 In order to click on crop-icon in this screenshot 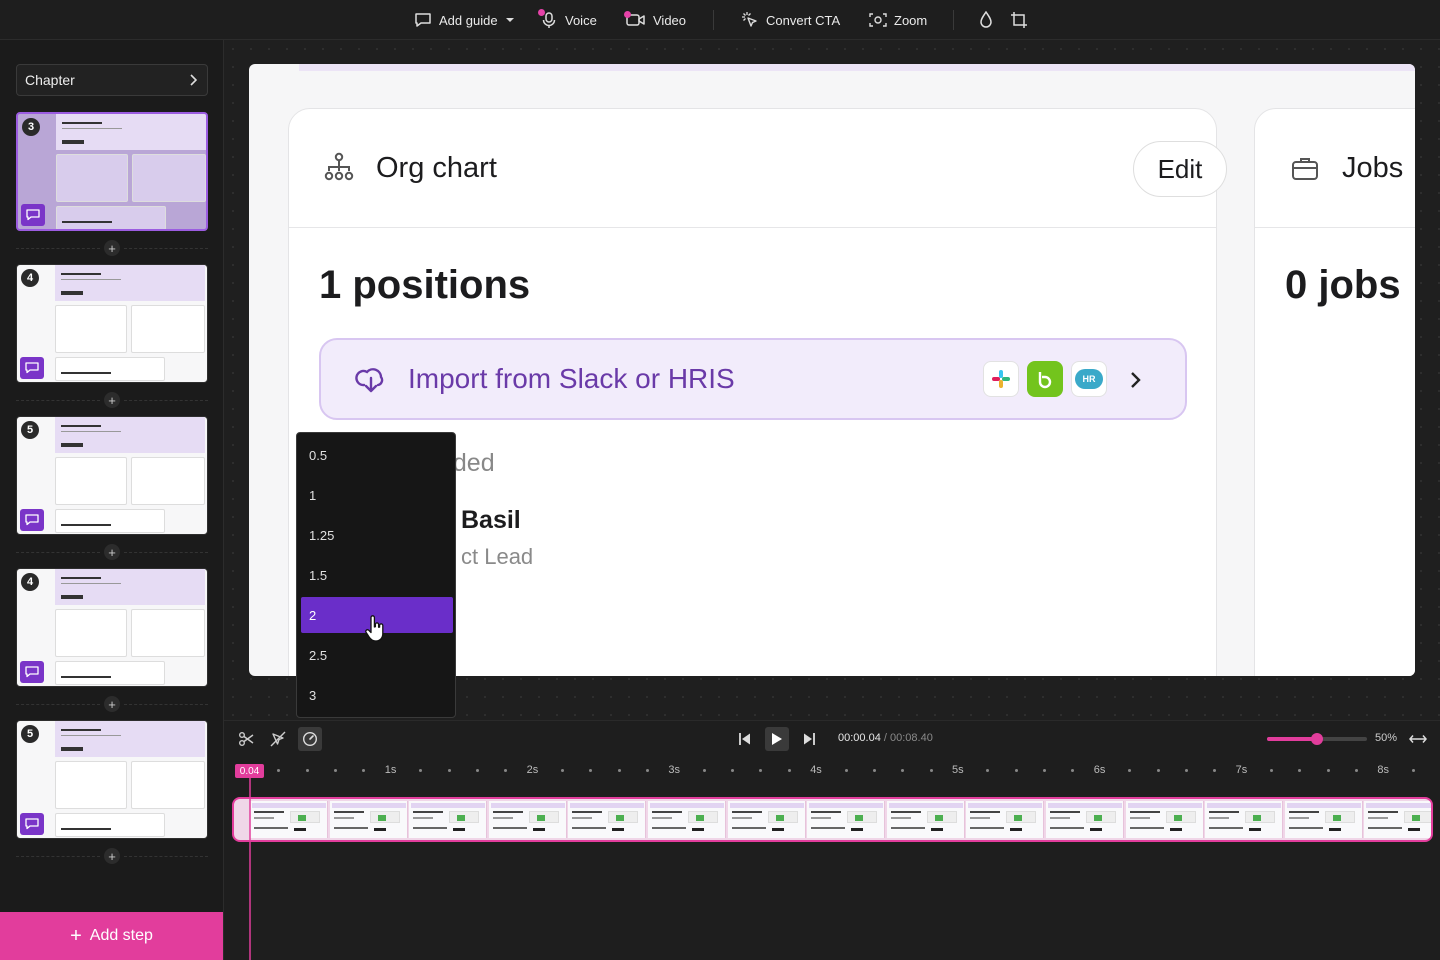, I will do `click(1019, 20)`.